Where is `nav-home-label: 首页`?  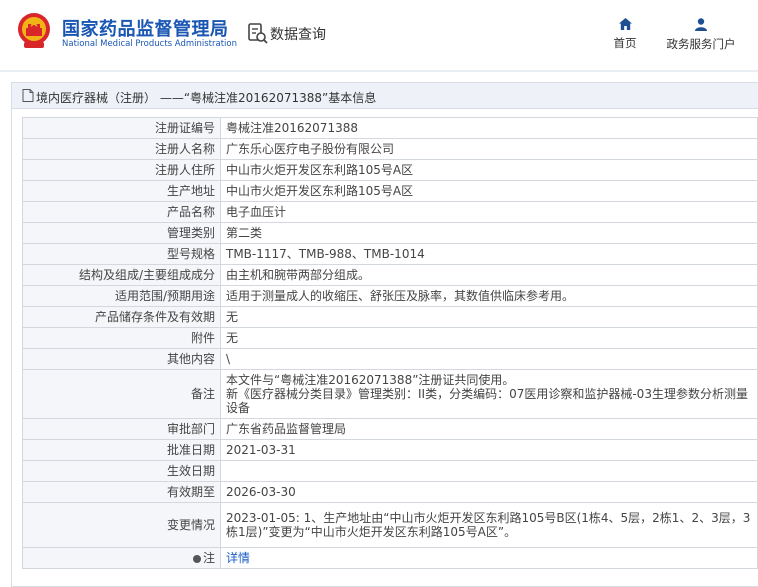
nav-home-label: 首页 is located at coordinates (625, 43).